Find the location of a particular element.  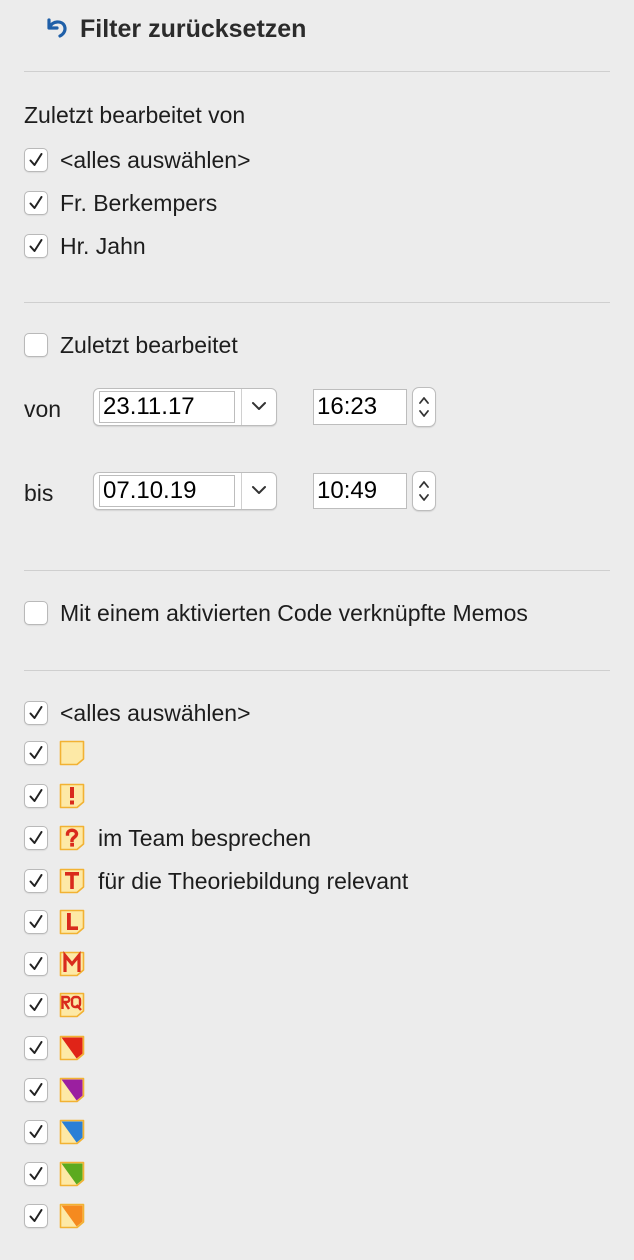

memo-question-icon is located at coordinates (72, 838).